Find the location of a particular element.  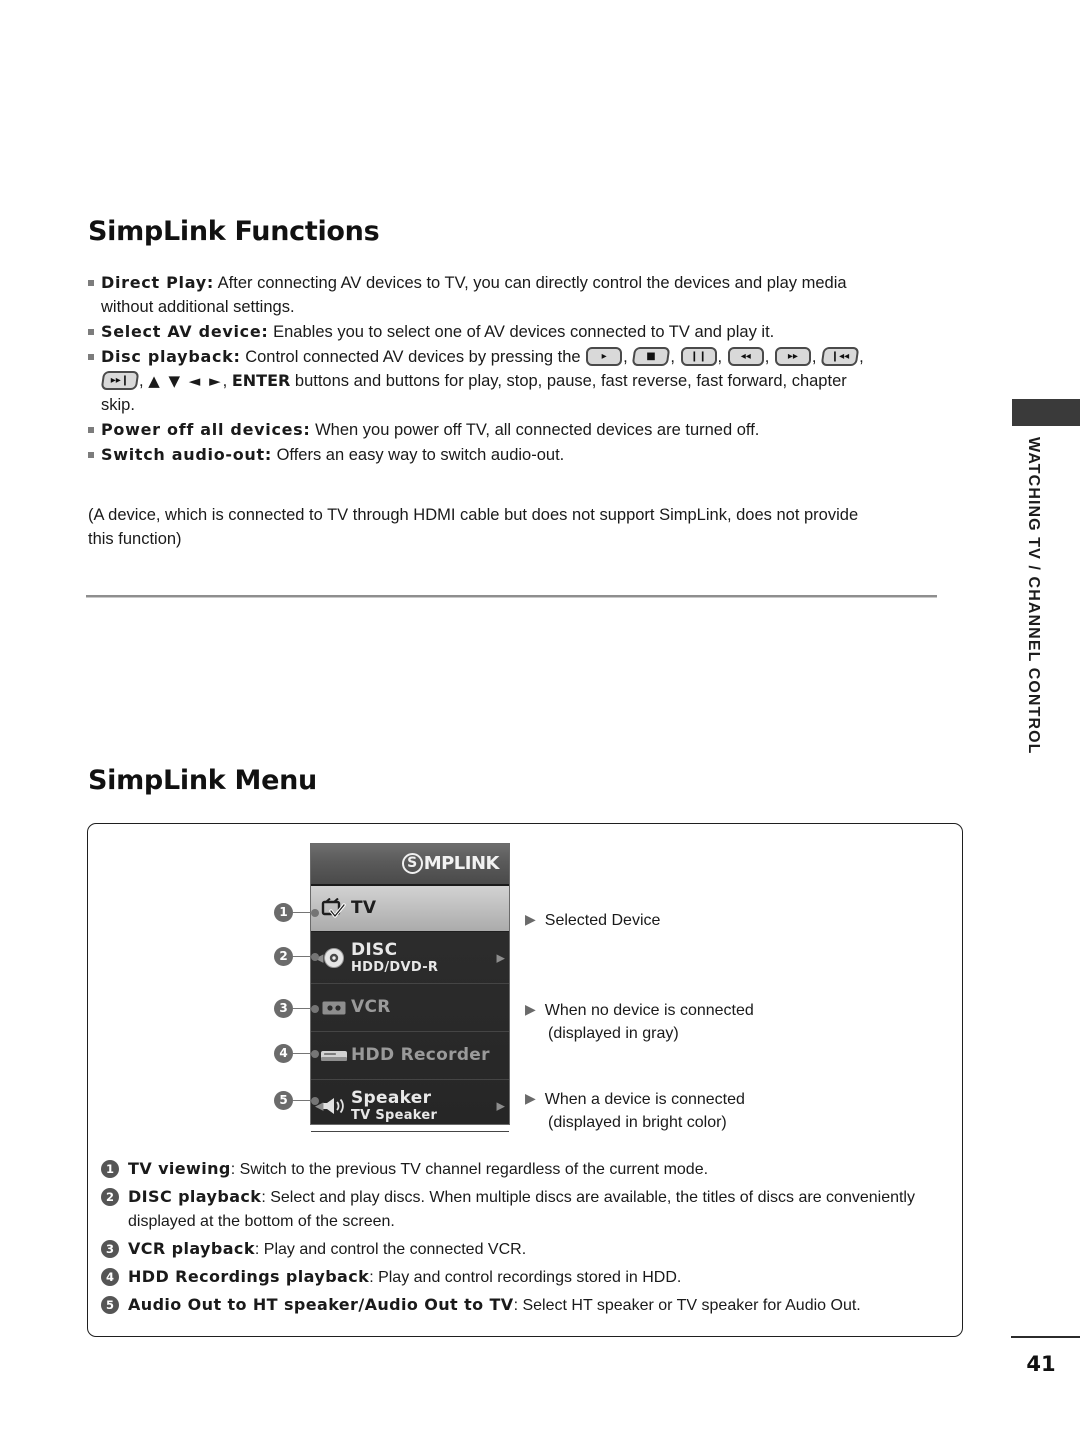

osd-row-hdd-recorder: HDD Recorder is located at coordinates (410, 1056).